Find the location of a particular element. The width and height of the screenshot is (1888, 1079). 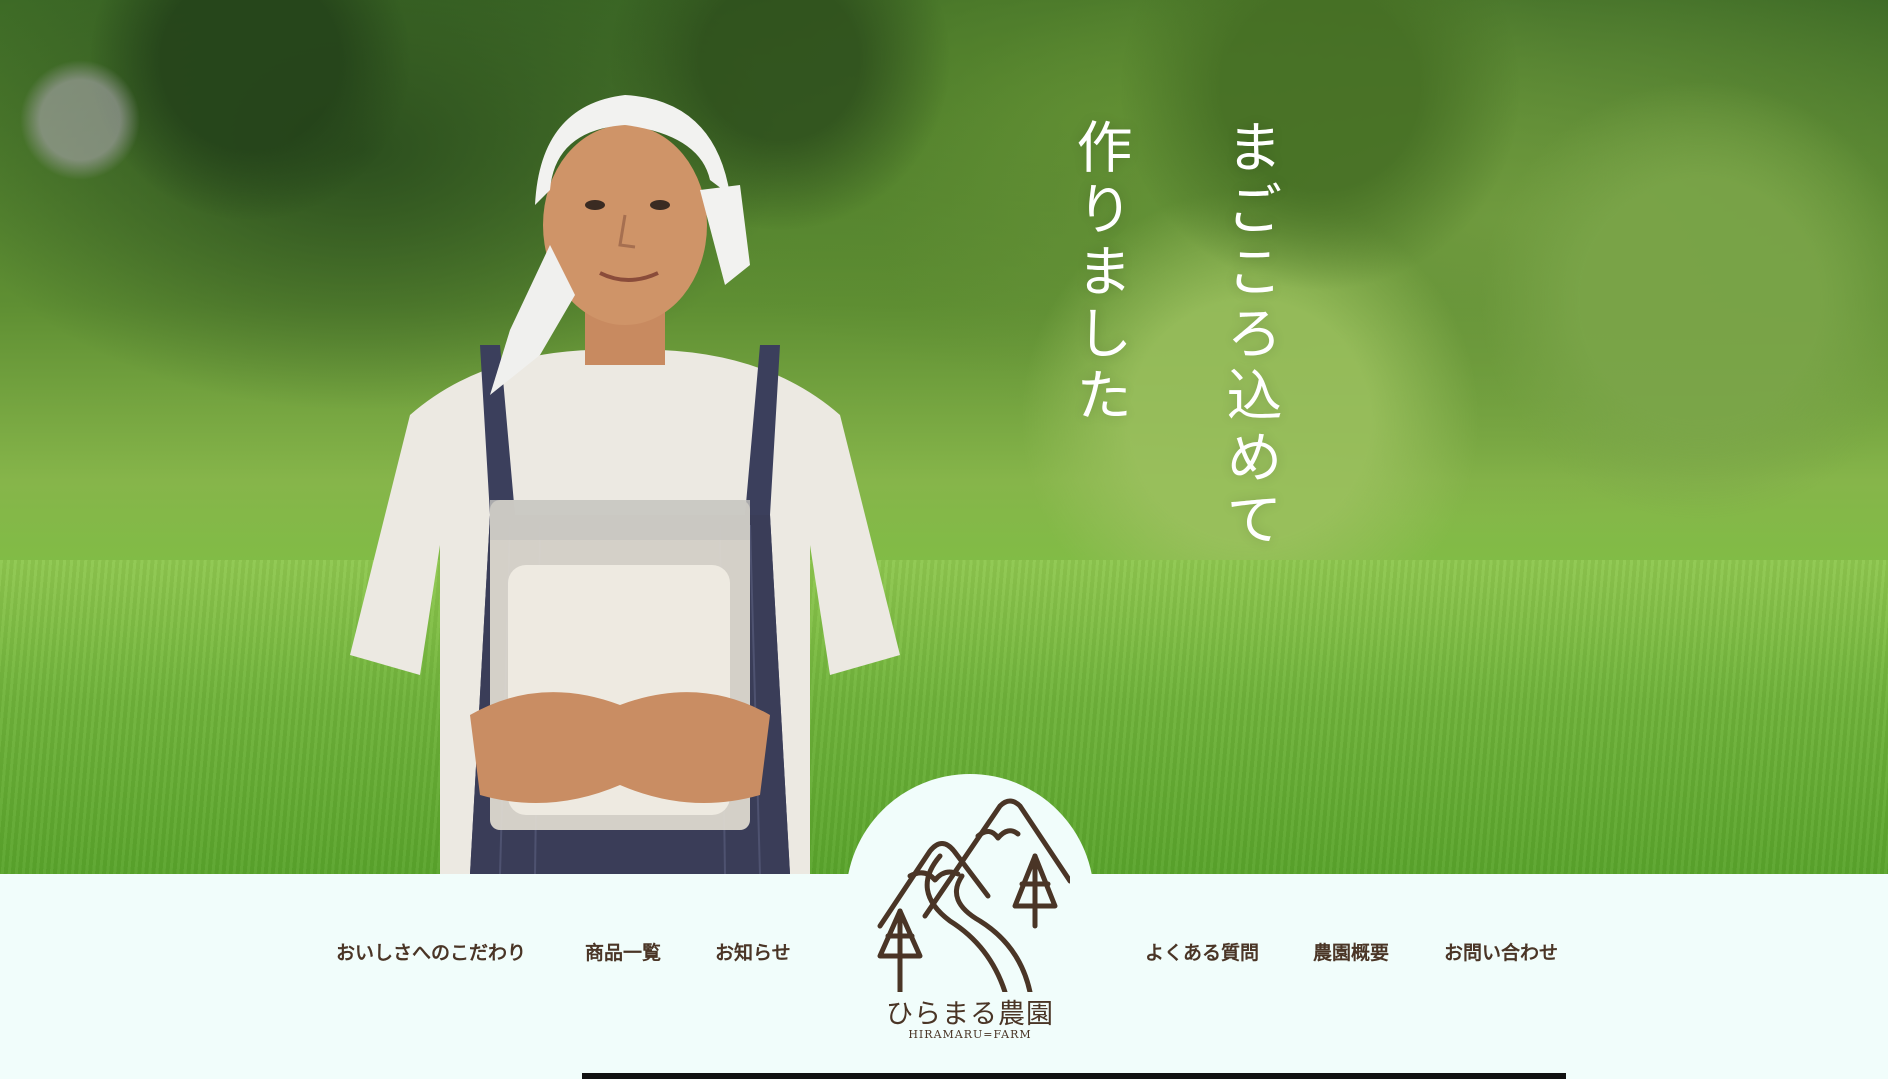

catch-copy-line-2: 作りました is located at coordinates (1099, 273).